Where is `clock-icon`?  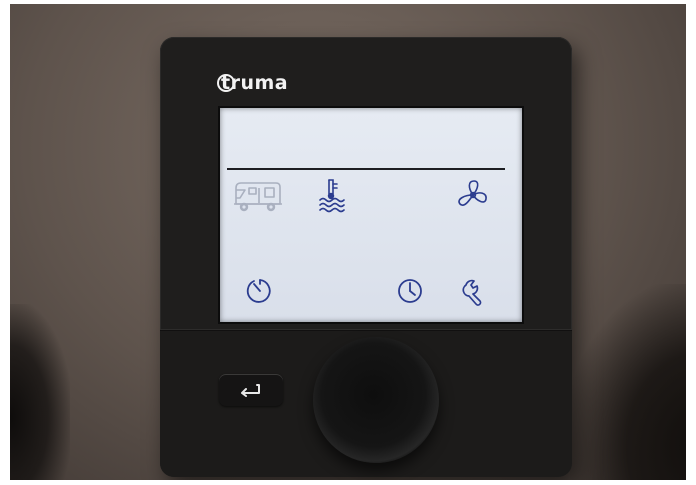 clock-icon is located at coordinates (410, 291).